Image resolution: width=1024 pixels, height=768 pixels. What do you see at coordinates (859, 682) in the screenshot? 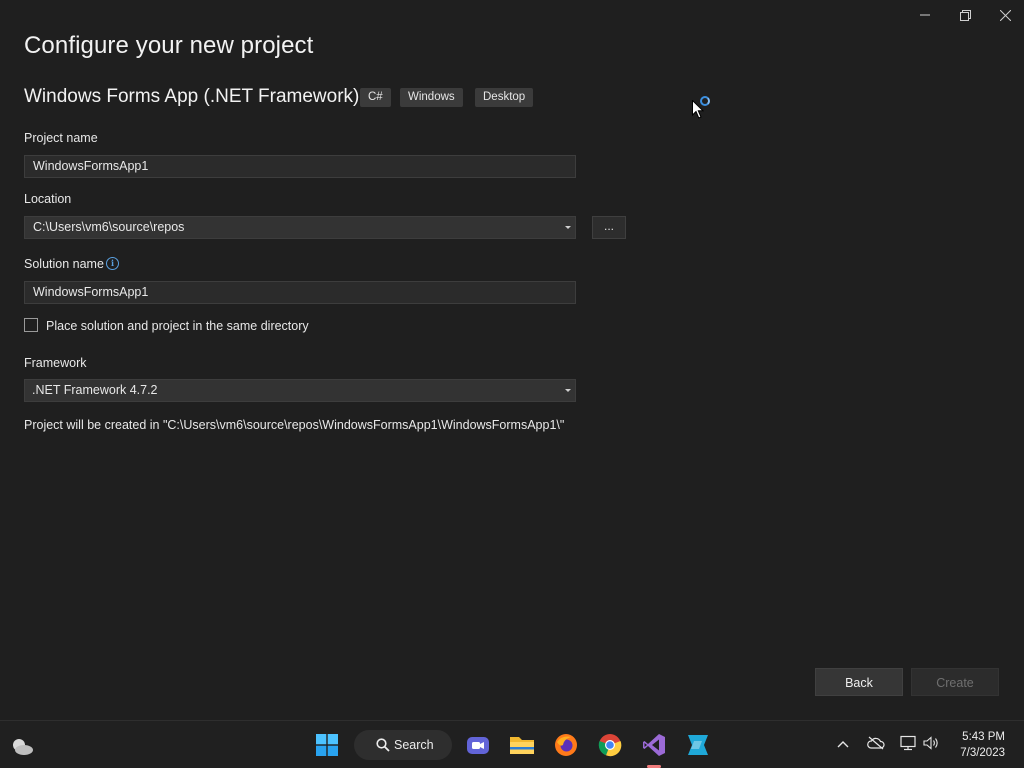
I see `back-button: Back` at bounding box center [859, 682].